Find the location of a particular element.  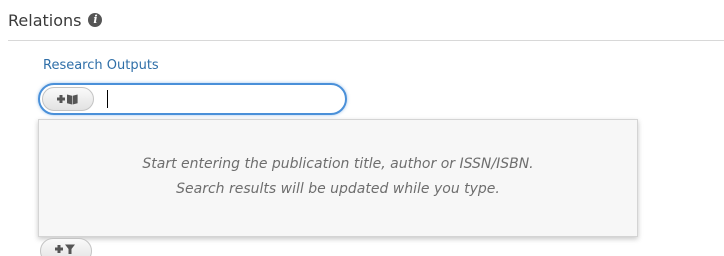

research-outputs-label: Research Outputs is located at coordinates (101, 65).